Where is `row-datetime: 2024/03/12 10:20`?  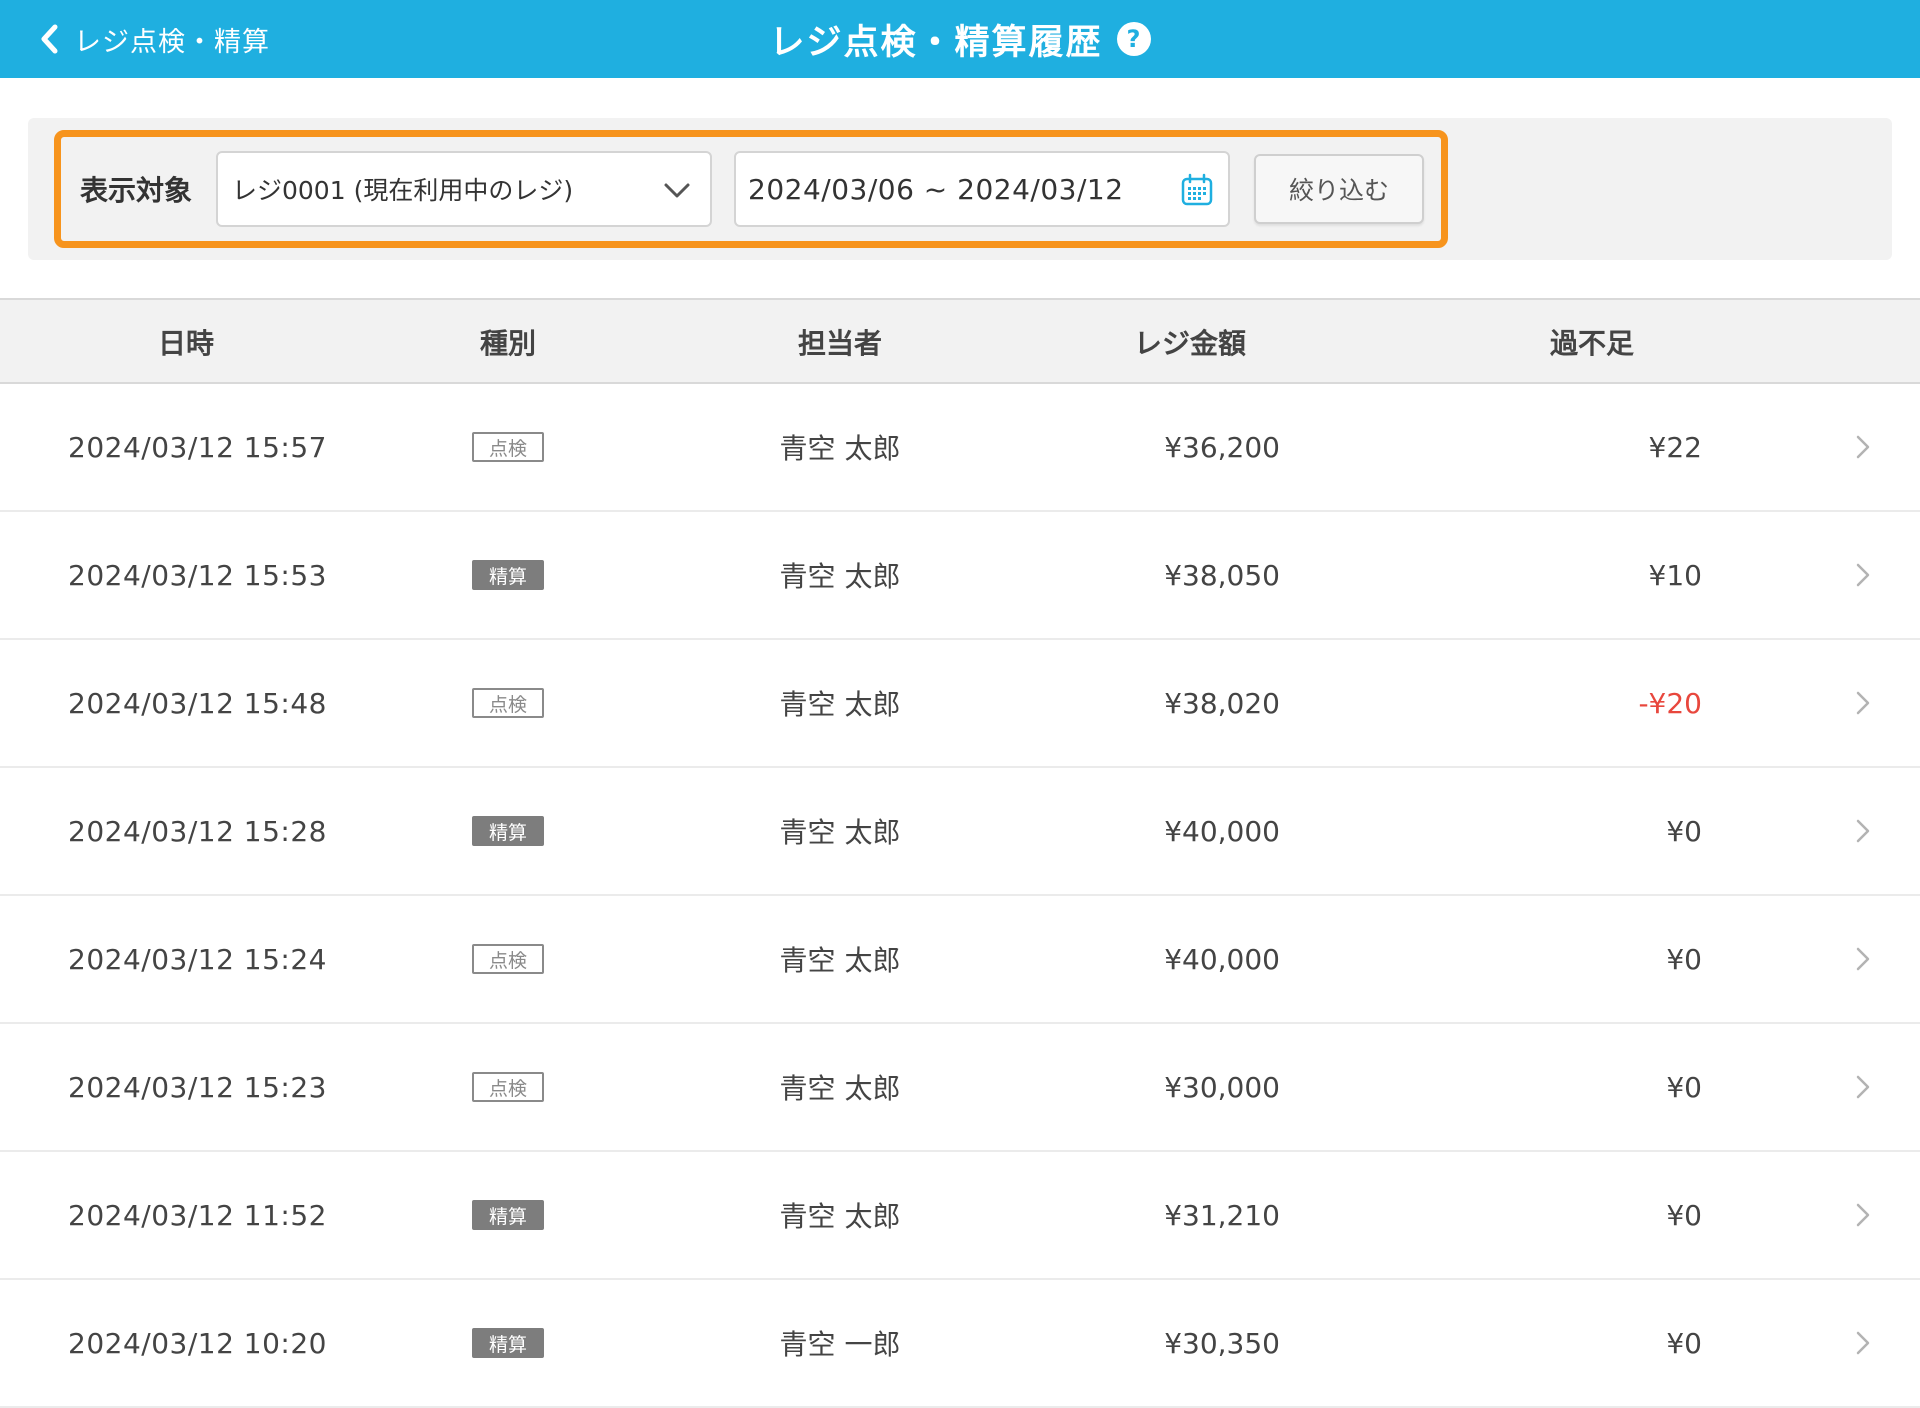
row-datetime: 2024/03/12 10:20 is located at coordinates (197, 1343).